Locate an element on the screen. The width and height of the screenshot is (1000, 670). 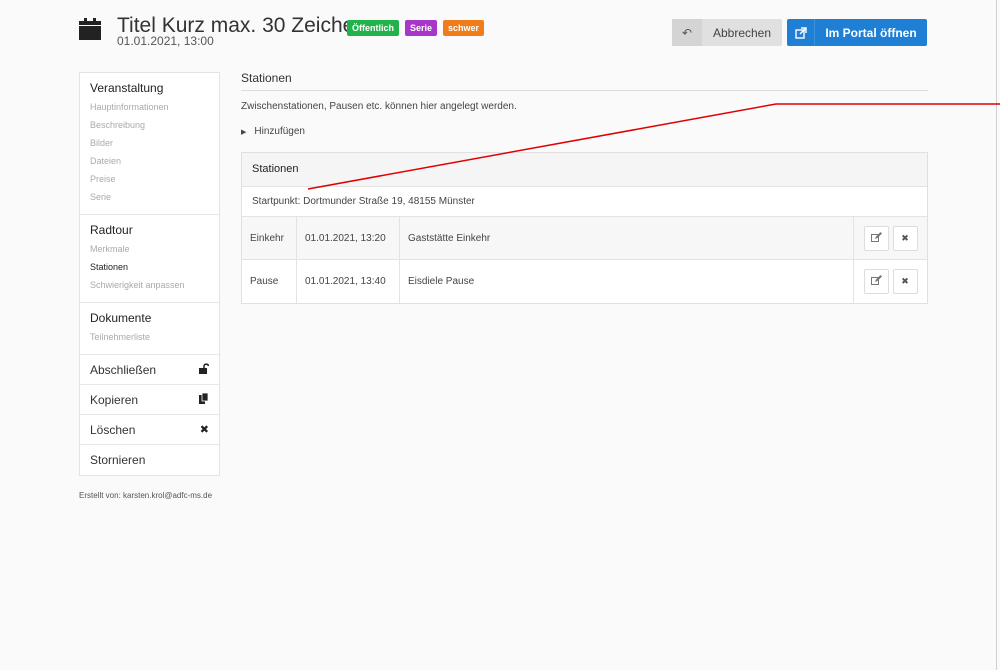
cancel-event-action-label: Stornieren is located at coordinates (118, 460).